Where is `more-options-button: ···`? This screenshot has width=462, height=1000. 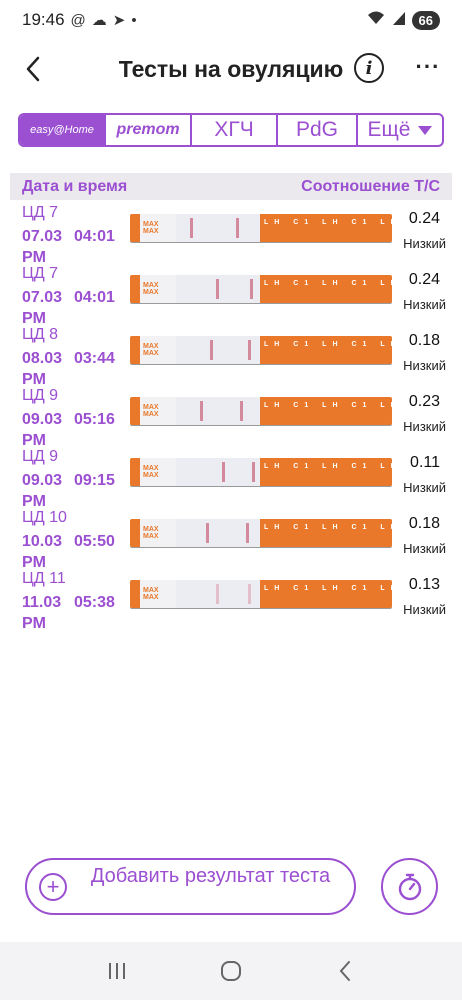 more-options-button: ··· is located at coordinates (428, 67).